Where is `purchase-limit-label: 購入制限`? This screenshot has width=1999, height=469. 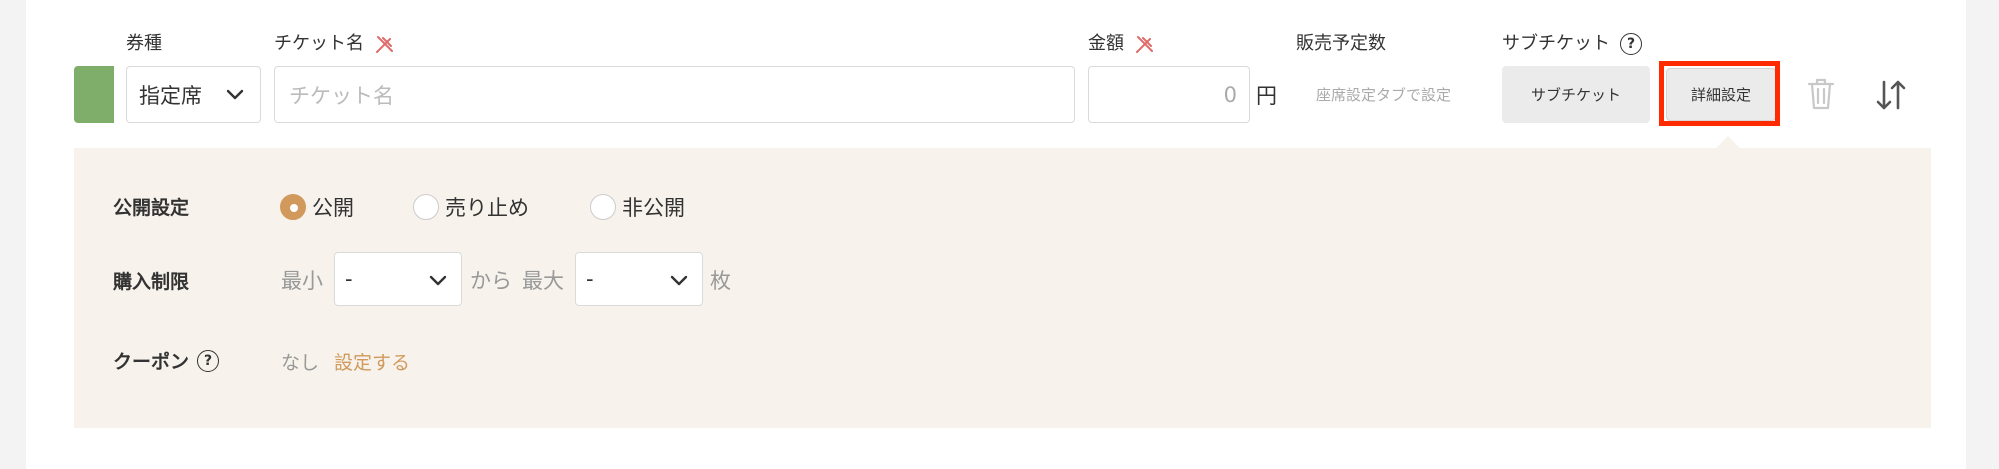 purchase-limit-label: 購入制限 is located at coordinates (151, 282).